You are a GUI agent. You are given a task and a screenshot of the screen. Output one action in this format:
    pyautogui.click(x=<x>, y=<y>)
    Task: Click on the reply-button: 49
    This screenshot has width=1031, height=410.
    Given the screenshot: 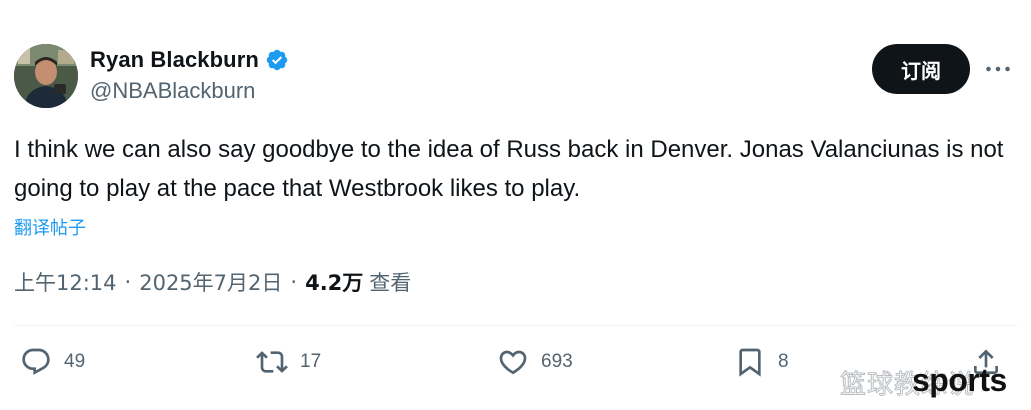 What is the action you would take?
    pyautogui.click(x=52, y=362)
    